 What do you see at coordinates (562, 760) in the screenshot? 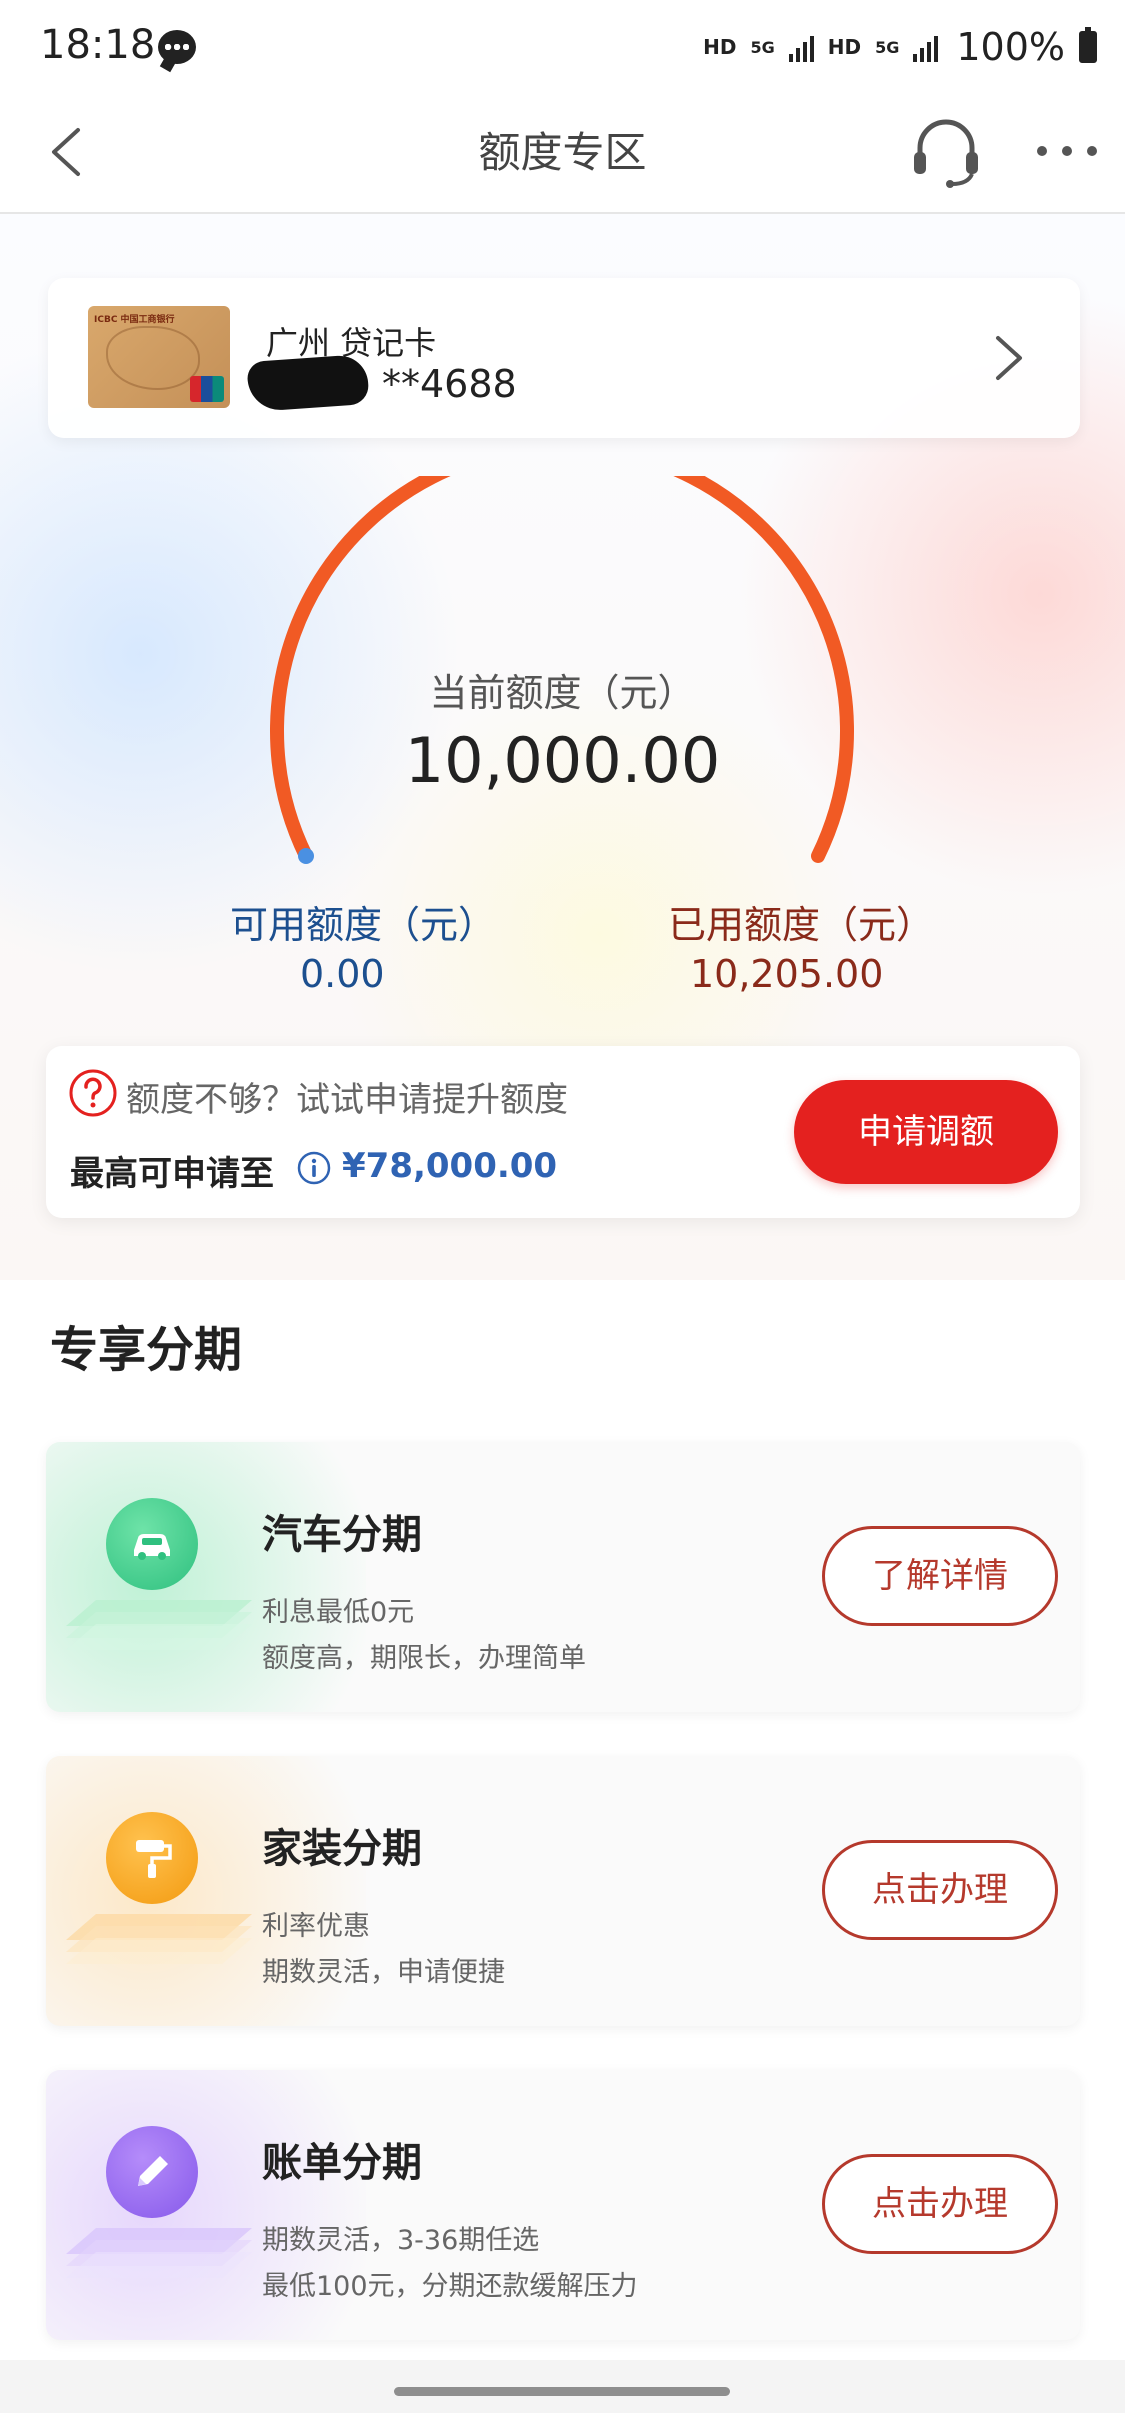
I see `current-credit-value: 10,000.00` at bounding box center [562, 760].